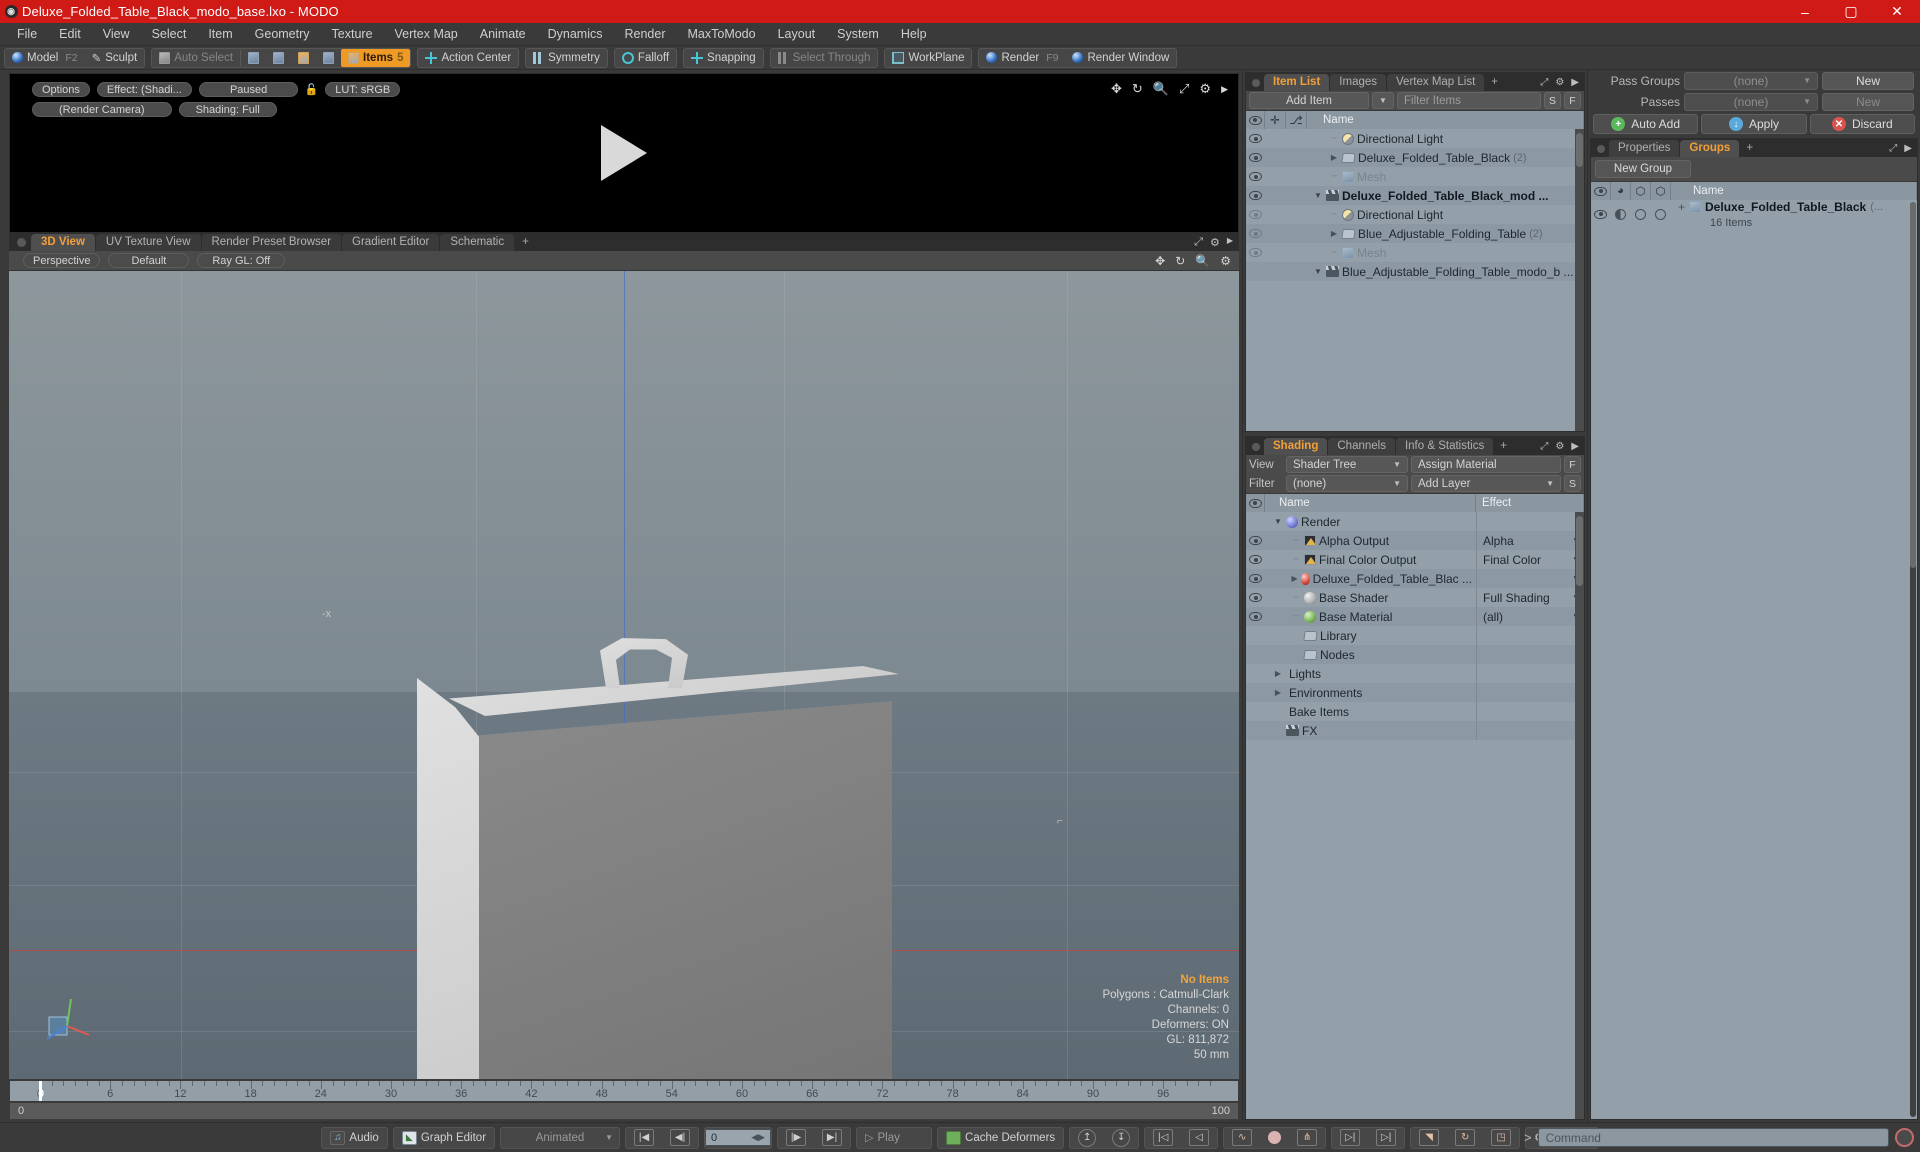  Describe the element at coordinates (1646, 124) in the screenshot. I see `auto-add-button: + Auto Add` at that location.